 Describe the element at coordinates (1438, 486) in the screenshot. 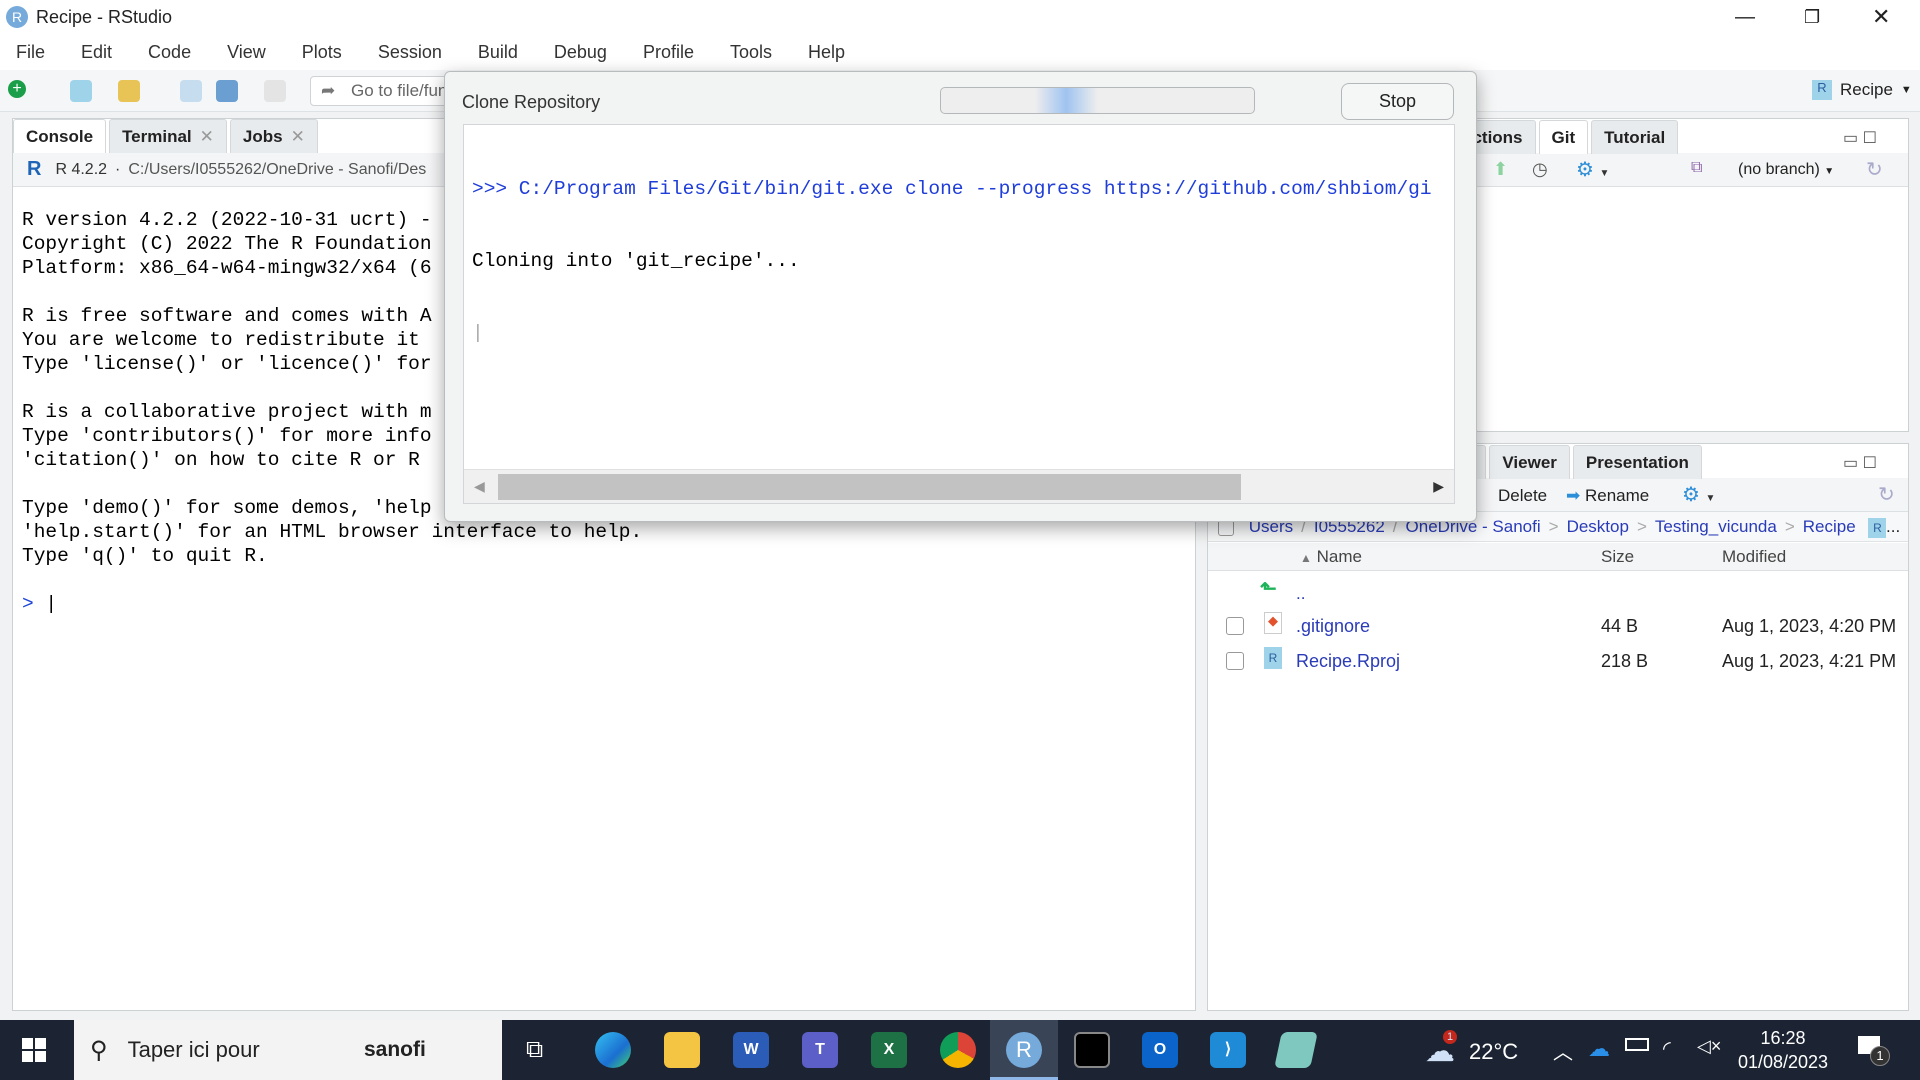

I see `scroll-right-icon: ▶` at that location.